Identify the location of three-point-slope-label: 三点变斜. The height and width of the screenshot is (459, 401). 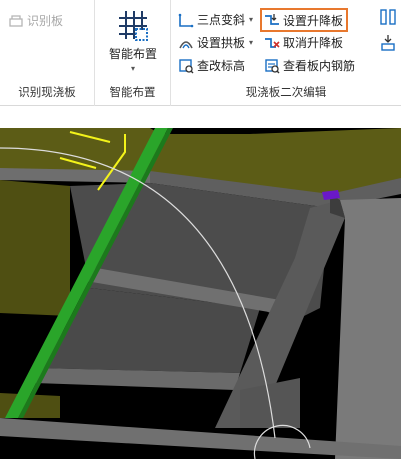
(221, 20).